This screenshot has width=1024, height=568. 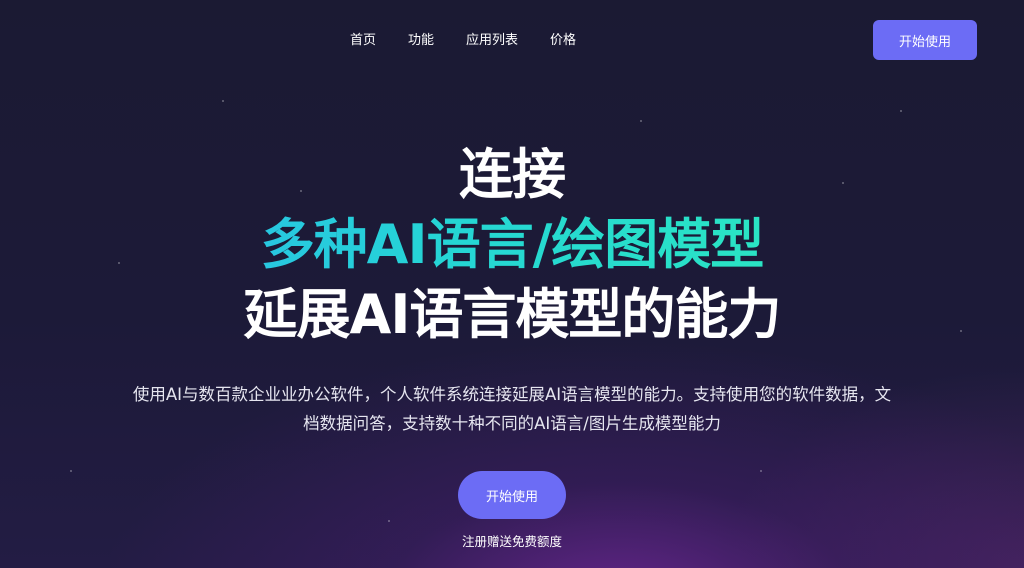 What do you see at coordinates (492, 41) in the screenshot?
I see `nav-item-app-list: 应用列表` at bounding box center [492, 41].